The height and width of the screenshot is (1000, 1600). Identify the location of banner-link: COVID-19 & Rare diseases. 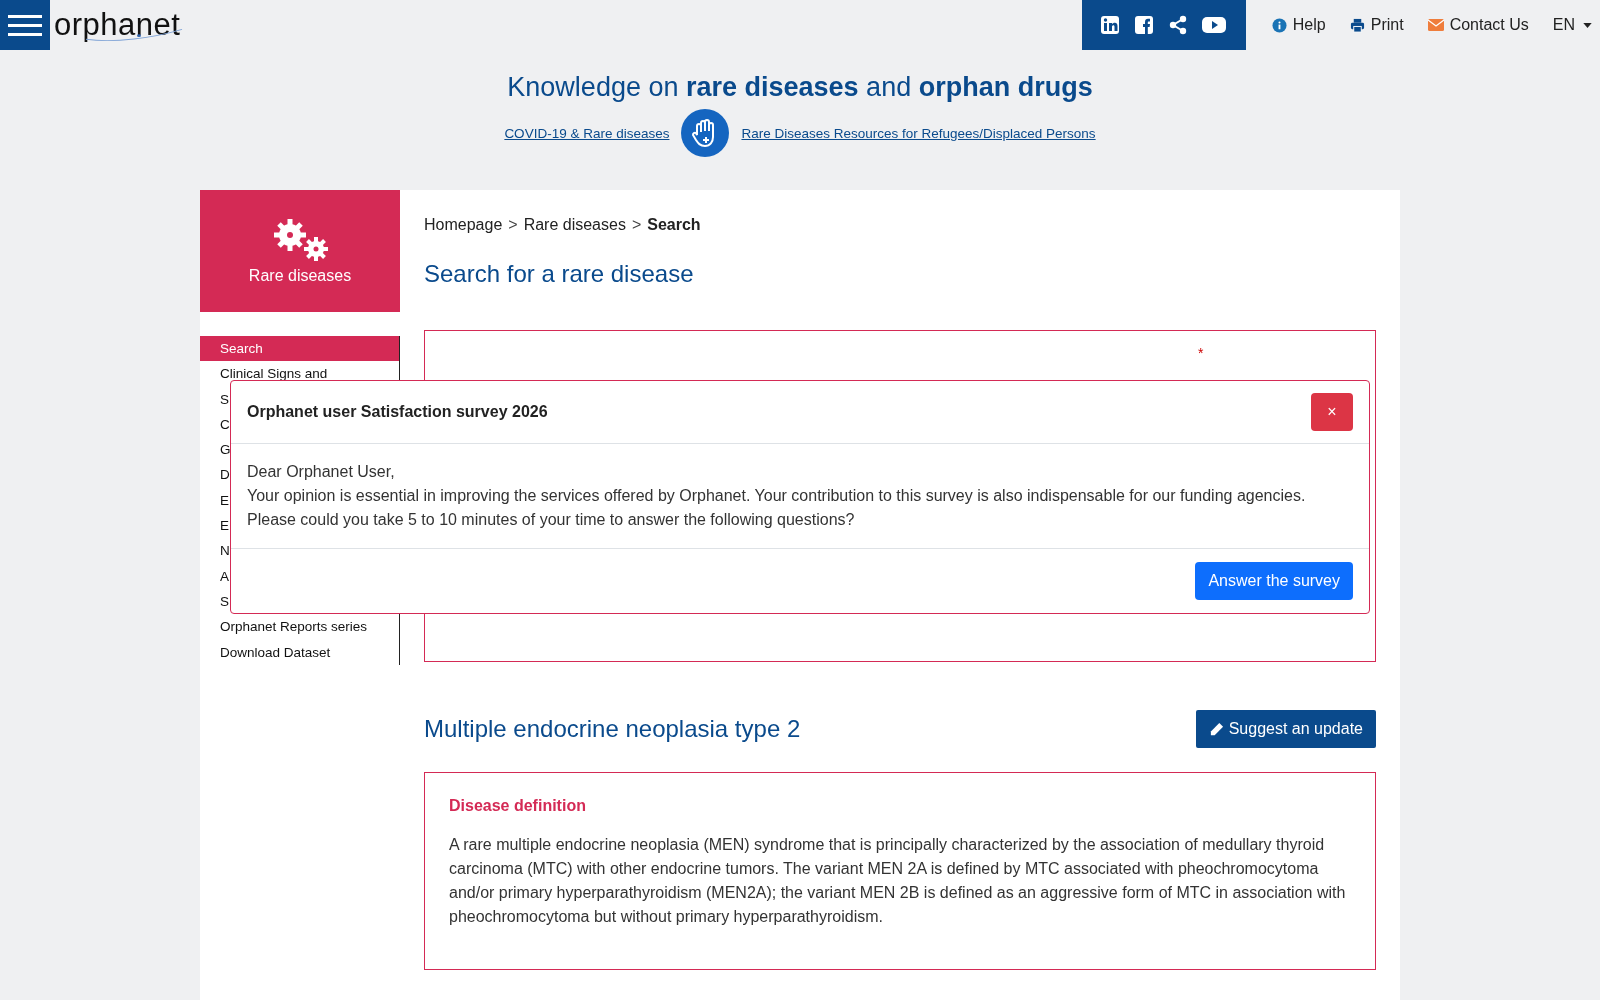
(587, 133).